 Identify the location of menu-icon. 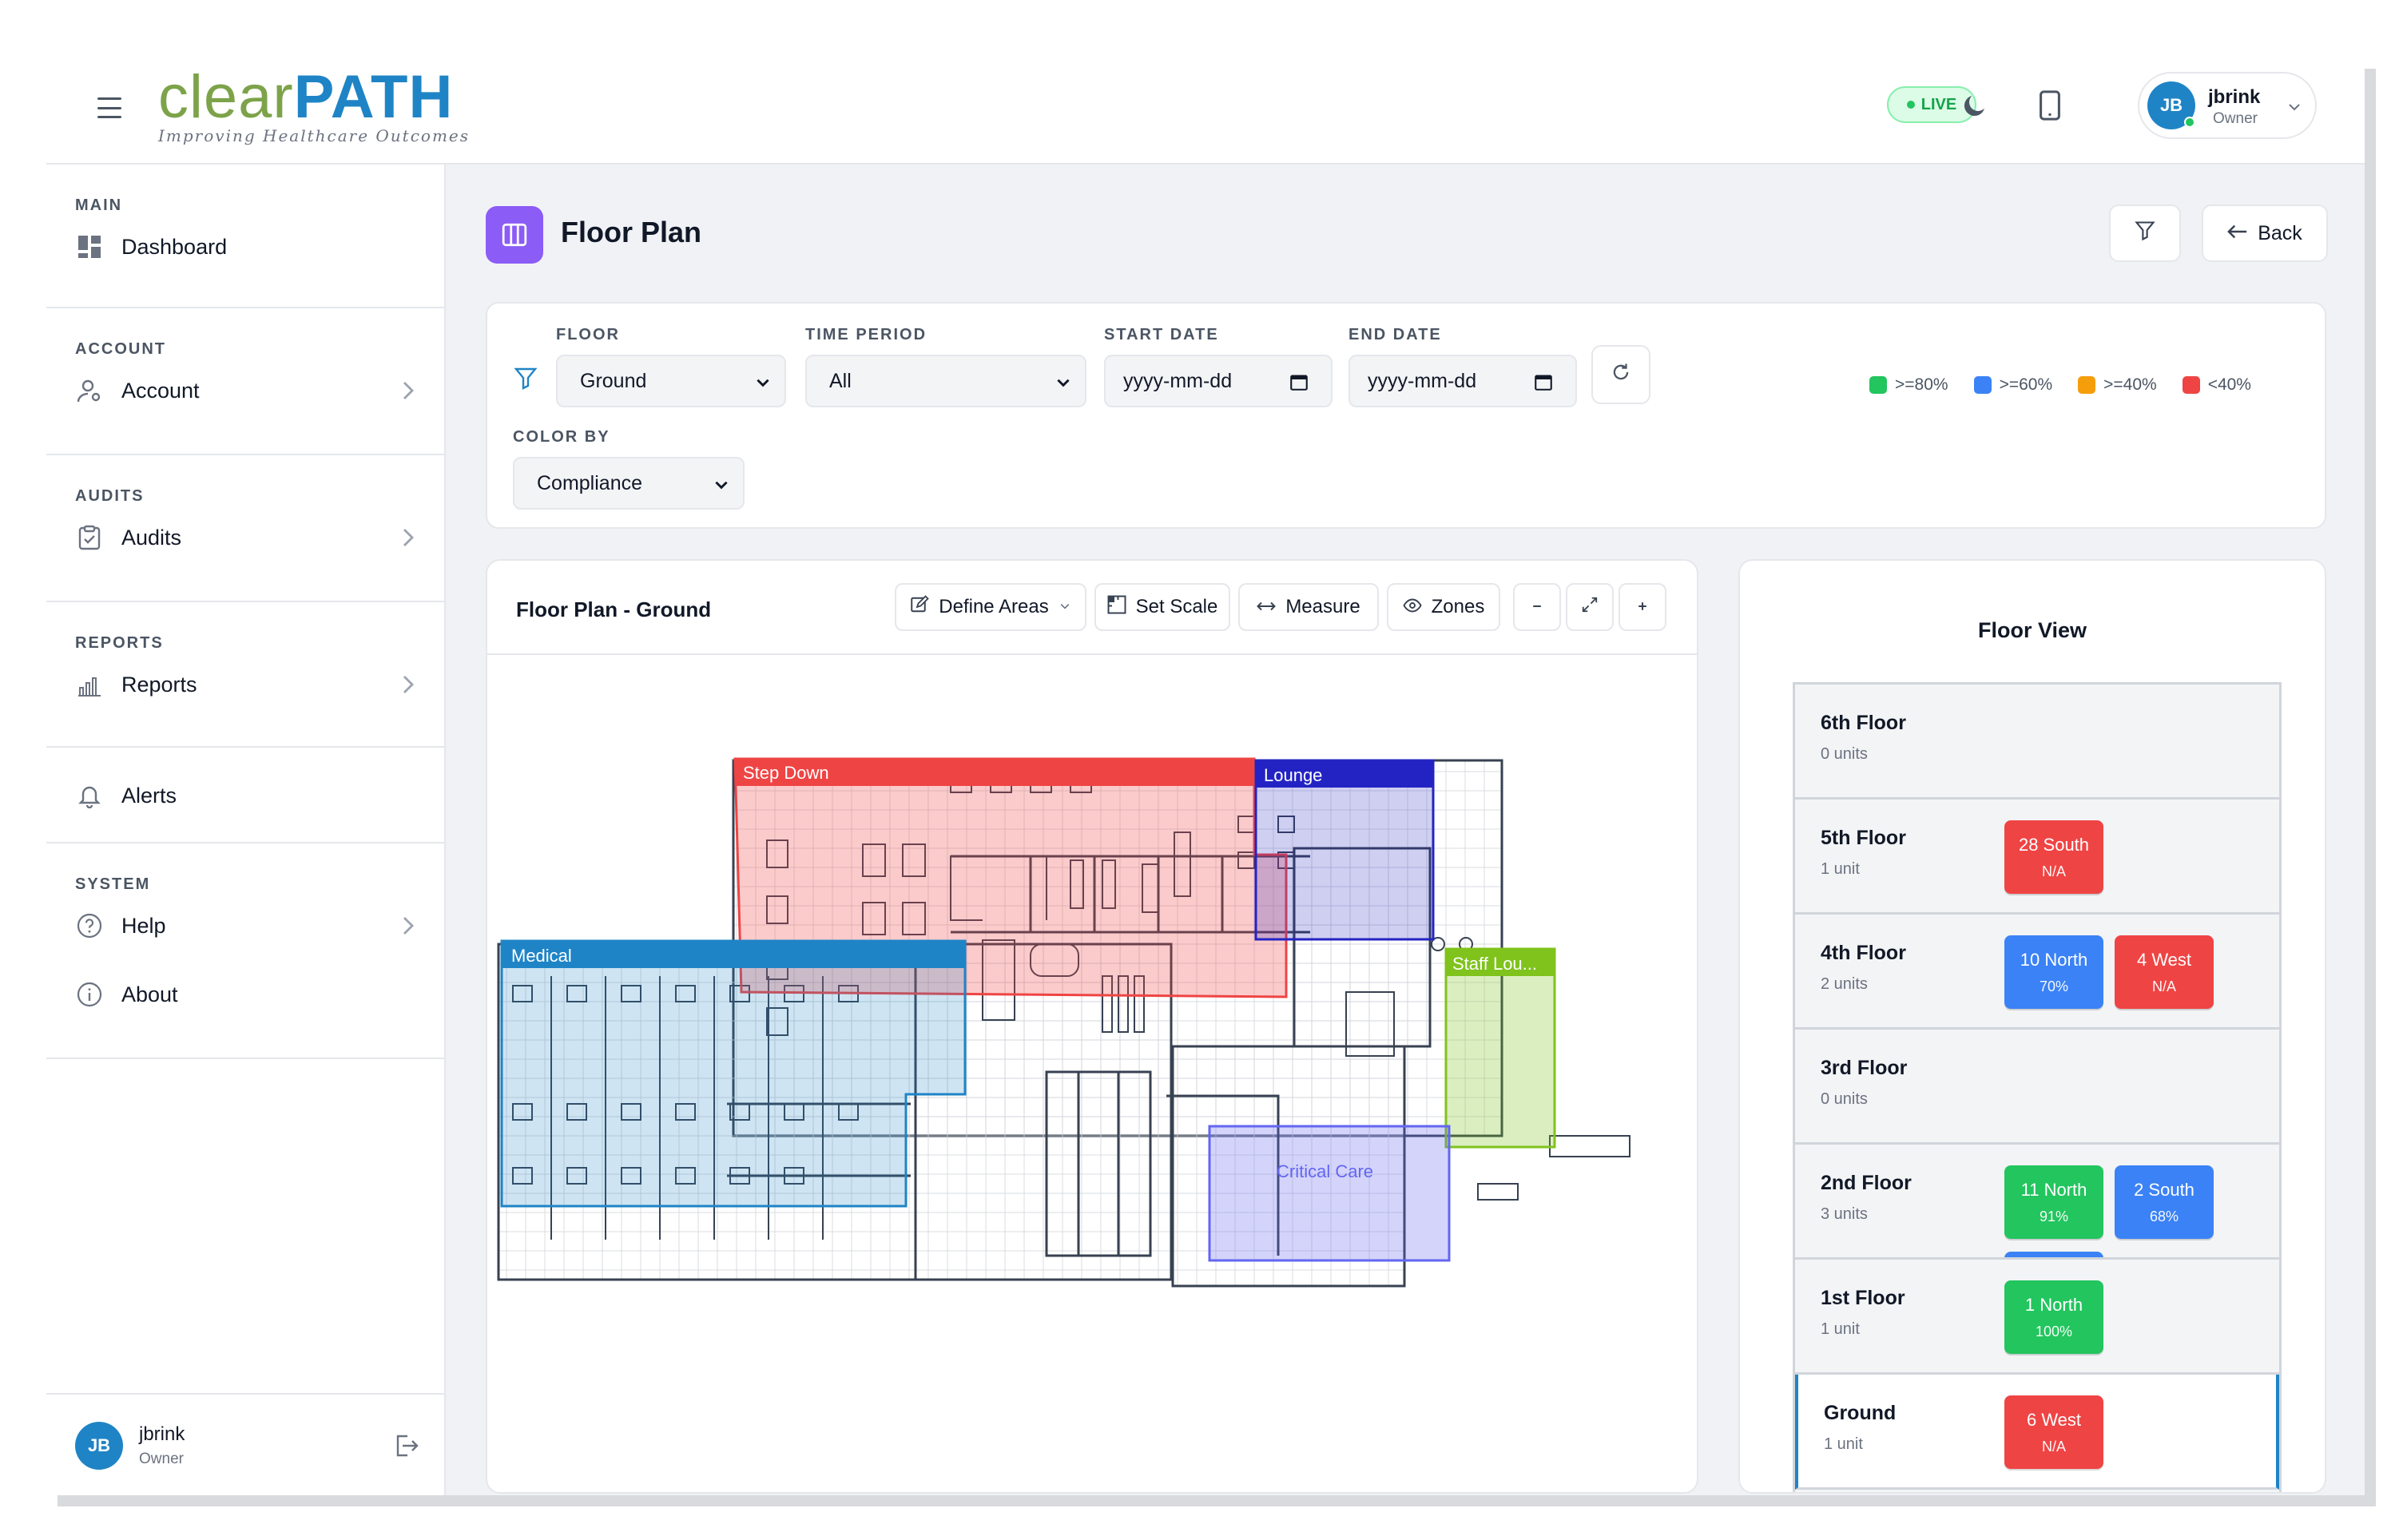
(109, 107).